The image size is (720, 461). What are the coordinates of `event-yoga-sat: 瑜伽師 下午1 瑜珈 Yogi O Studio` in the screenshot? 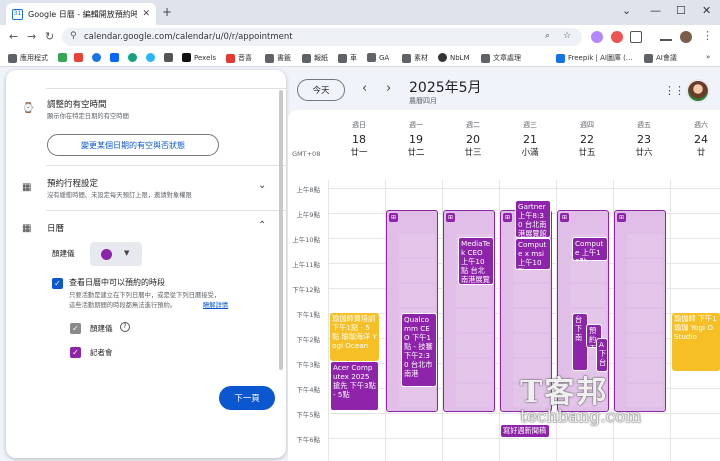 It's located at (696, 342).